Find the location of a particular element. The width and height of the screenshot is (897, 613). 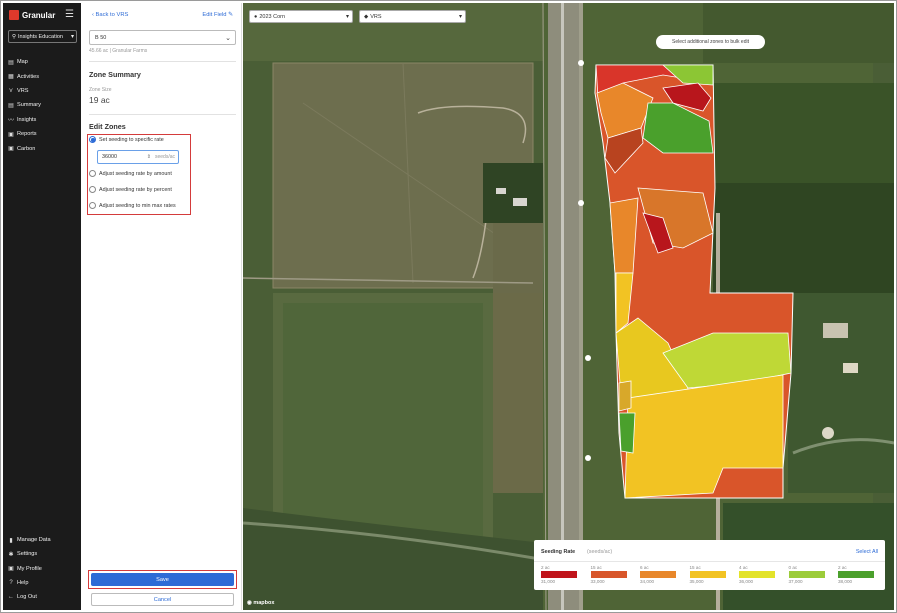

legend-rate: 37,000 is located at coordinates (795, 581).